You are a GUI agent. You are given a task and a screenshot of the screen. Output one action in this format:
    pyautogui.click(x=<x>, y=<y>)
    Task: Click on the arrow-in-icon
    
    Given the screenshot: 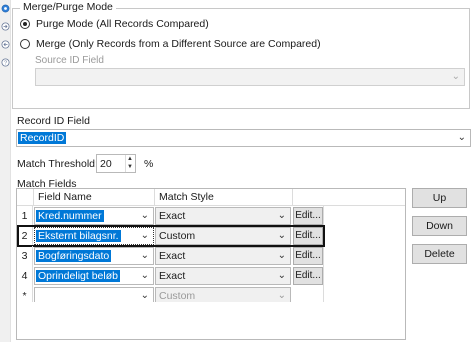 What is the action you would take?
    pyautogui.click(x=5, y=26)
    